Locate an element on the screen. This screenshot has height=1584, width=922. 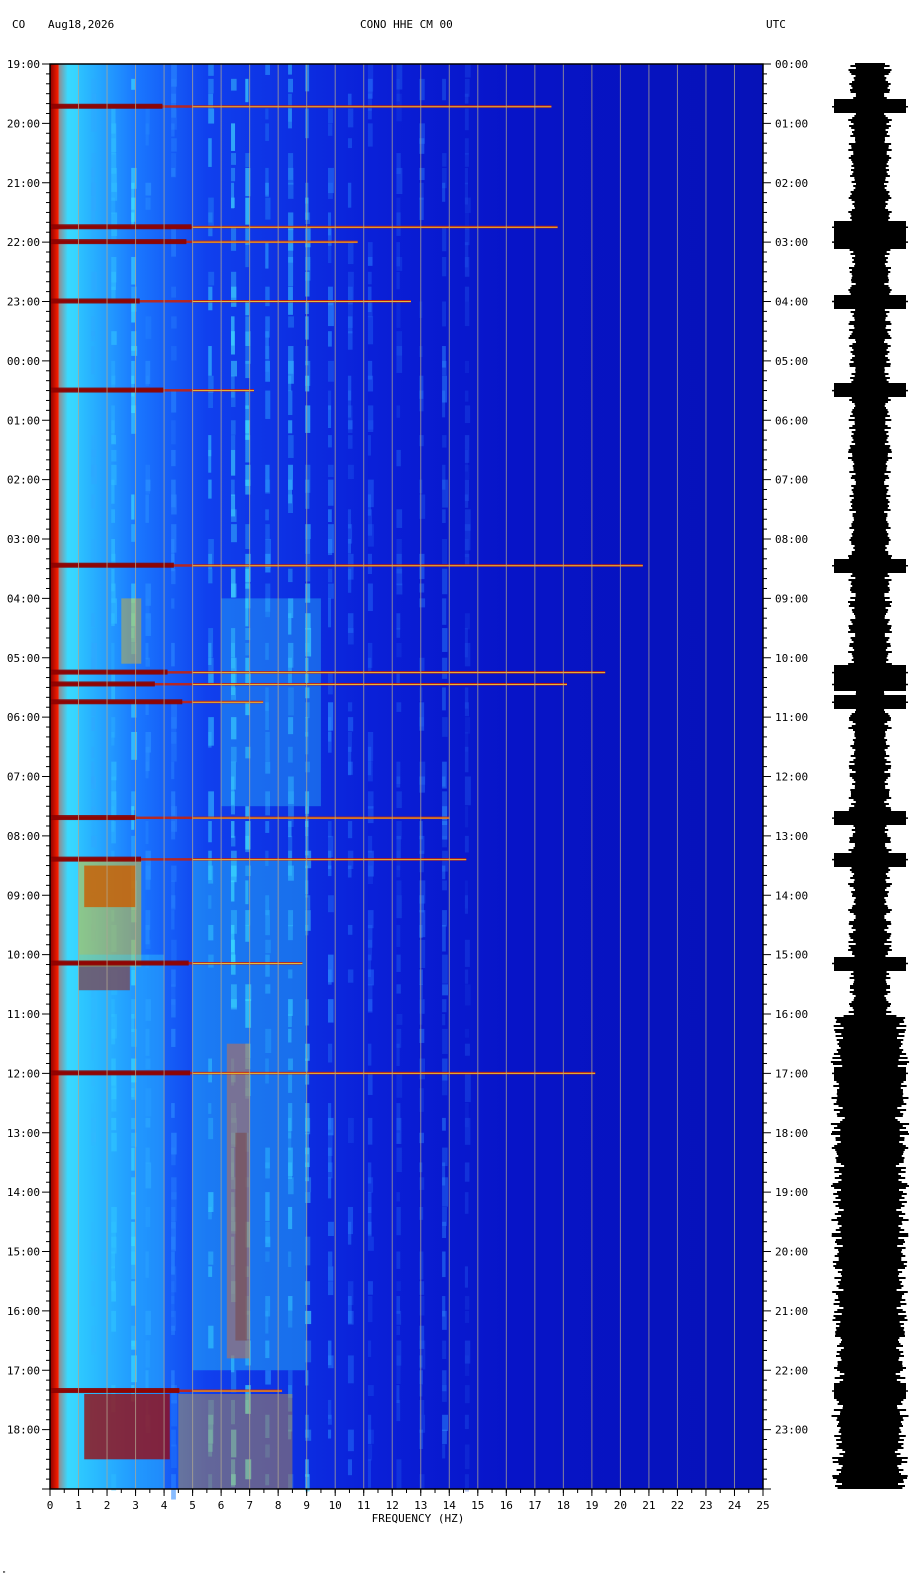
y-left-tick-label: 17:00 is located at coordinates (23, 1370).